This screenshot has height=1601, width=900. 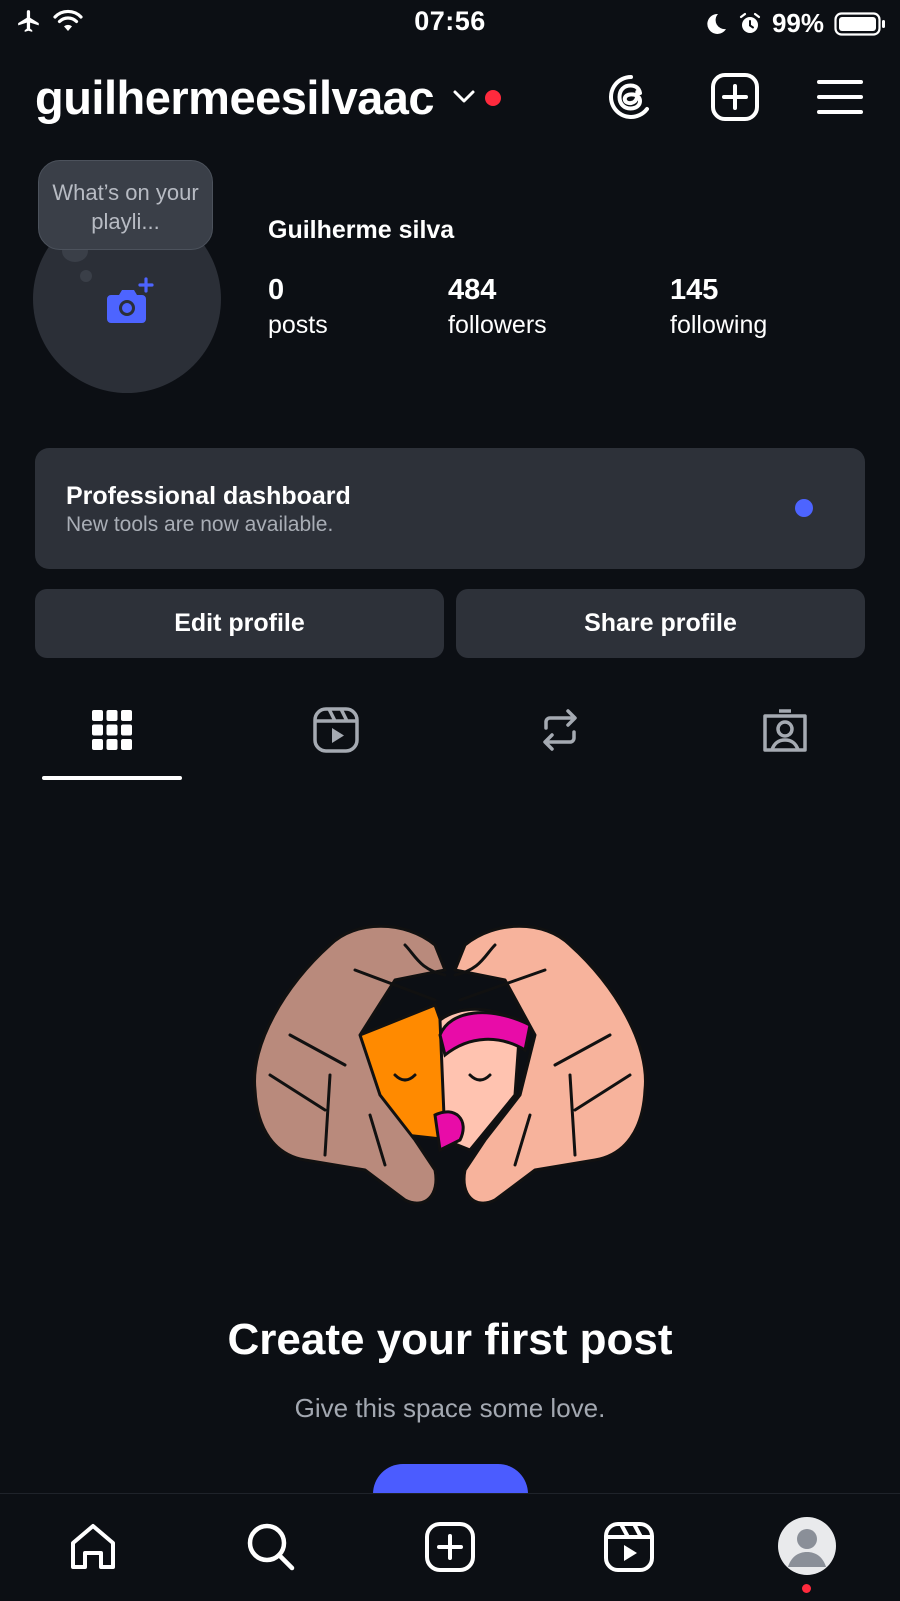 What do you see at coordinates (298, 307) in the screenshot?
I see `posts-stat: 0 posts` at bounding box center [298, 307].